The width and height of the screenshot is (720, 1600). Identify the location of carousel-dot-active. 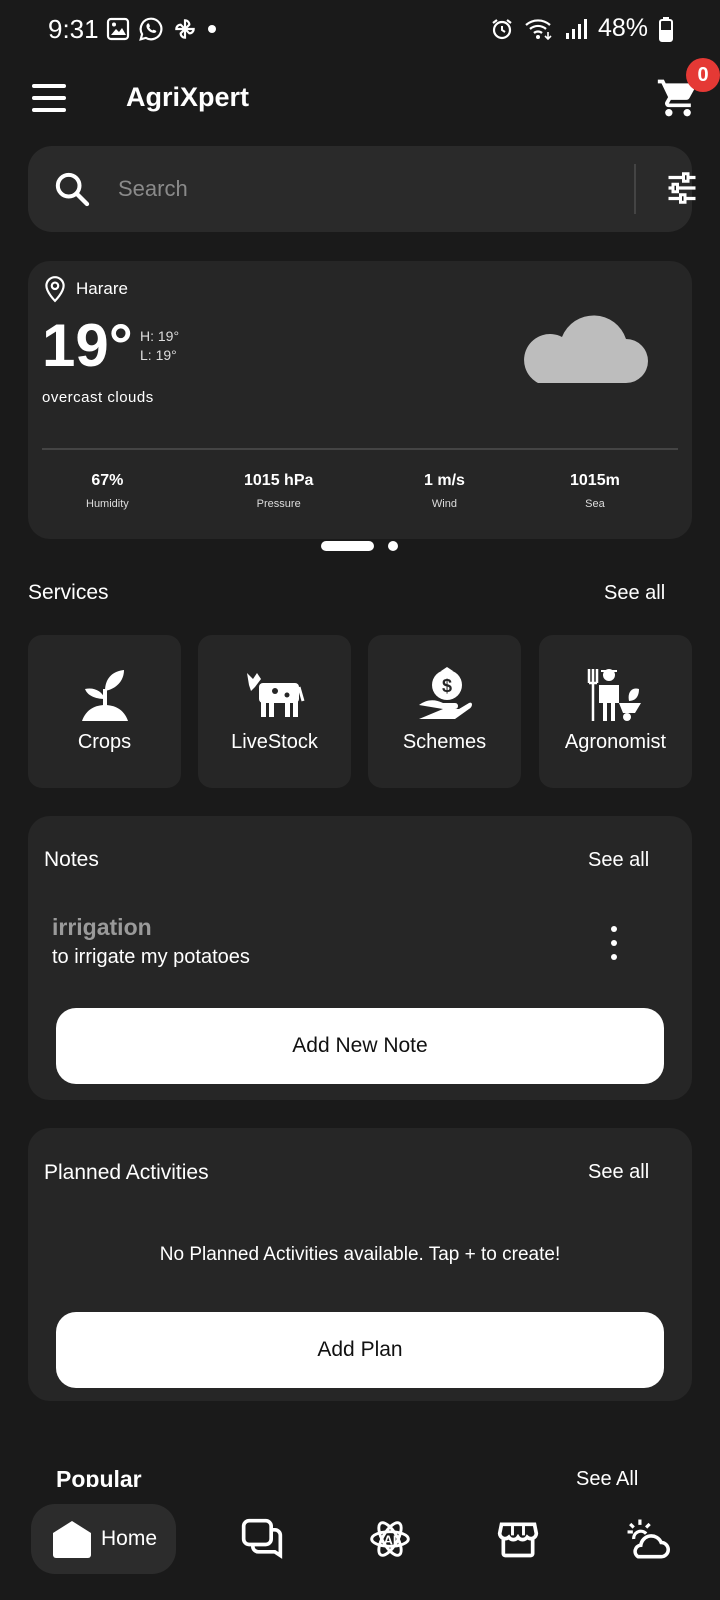
(347, 546).